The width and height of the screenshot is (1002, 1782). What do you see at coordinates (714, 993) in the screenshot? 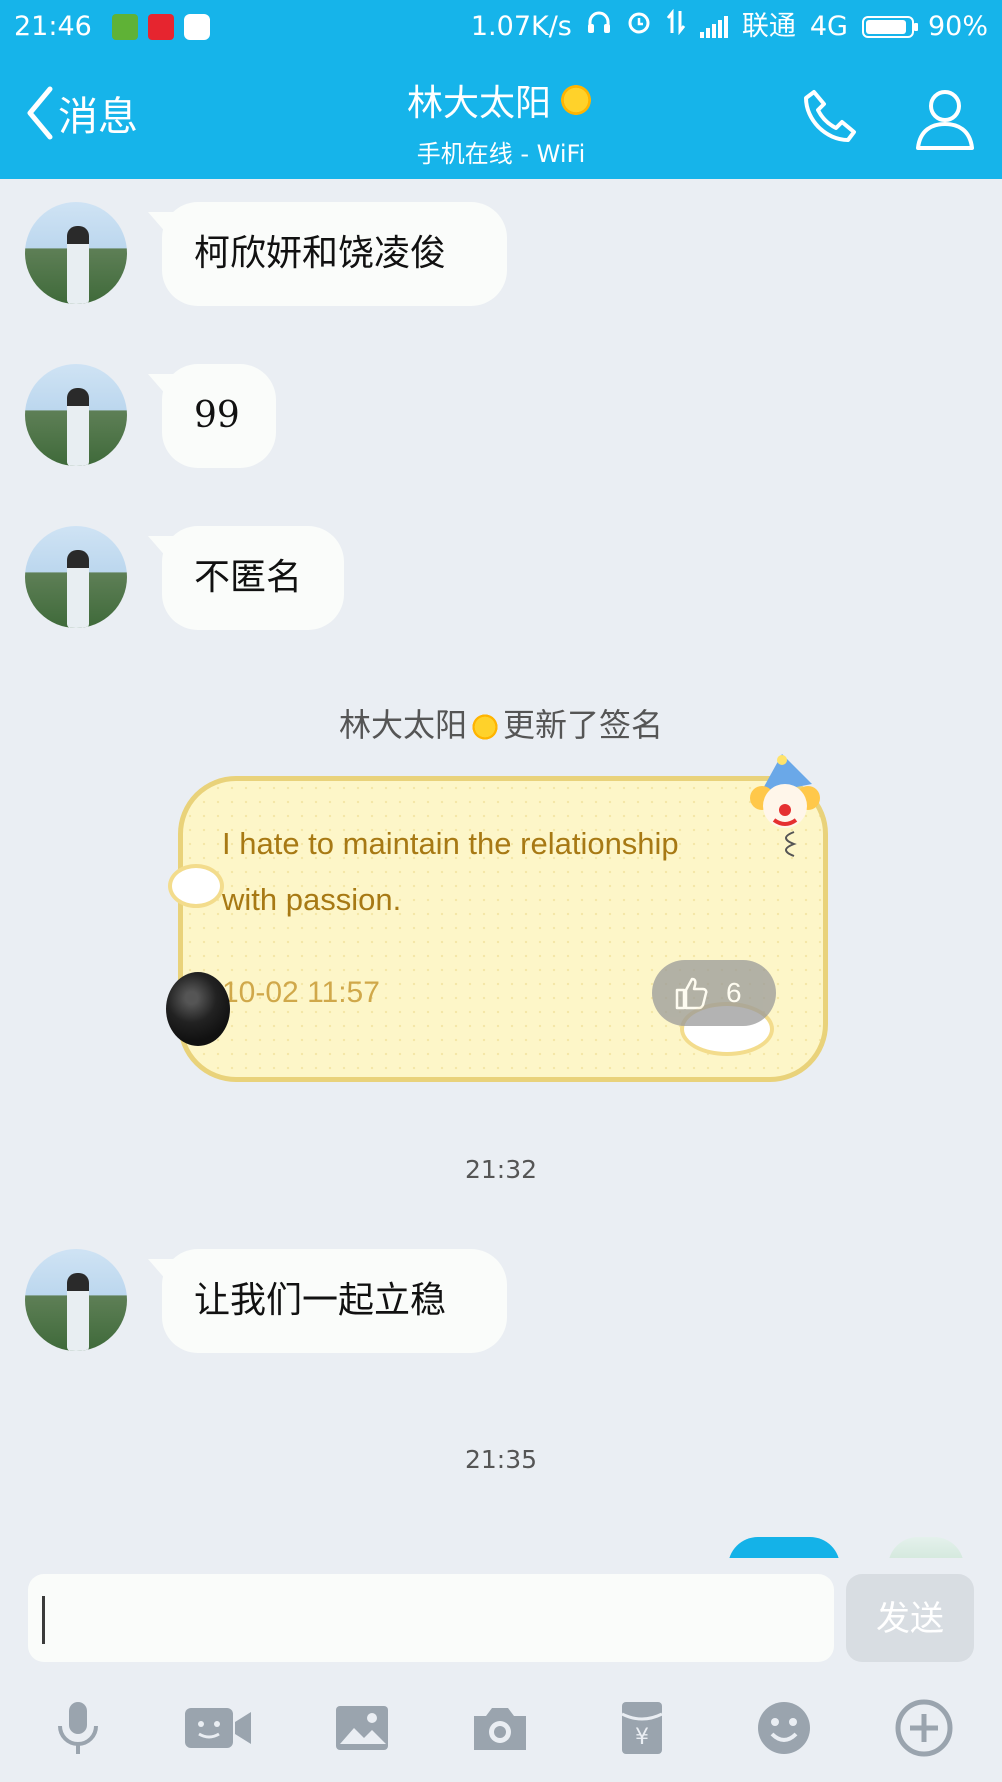
I see `like-button: 6` at bounding box center [714, 993].